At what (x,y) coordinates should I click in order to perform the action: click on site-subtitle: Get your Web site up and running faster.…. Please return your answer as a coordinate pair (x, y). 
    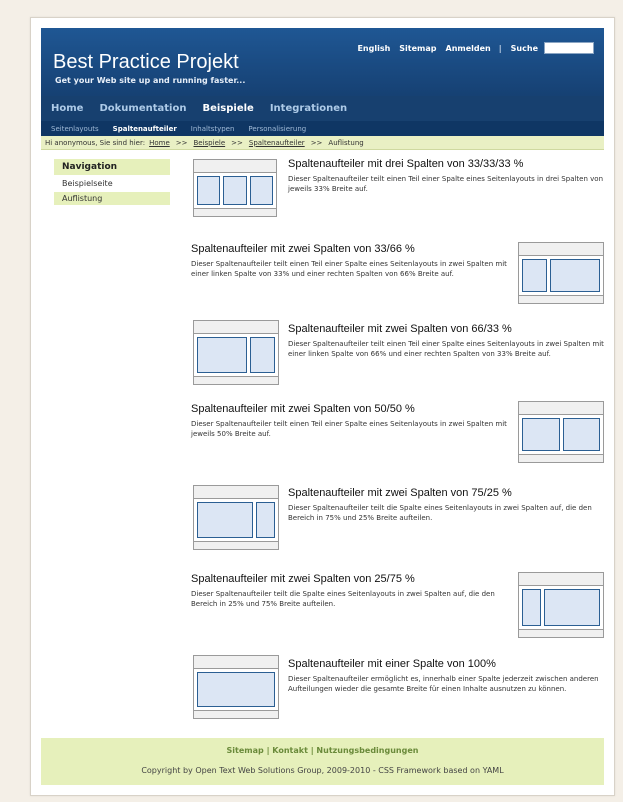
    Looking at the image, I should click on (150, 80).